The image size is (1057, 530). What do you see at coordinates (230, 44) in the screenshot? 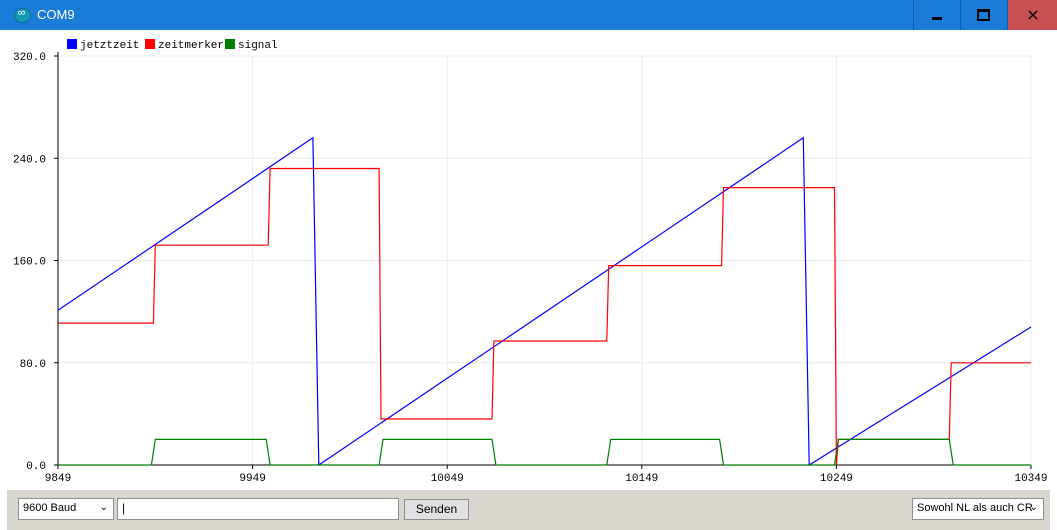
I see `legend-swatch-signal` at bounding box center [230, 44].